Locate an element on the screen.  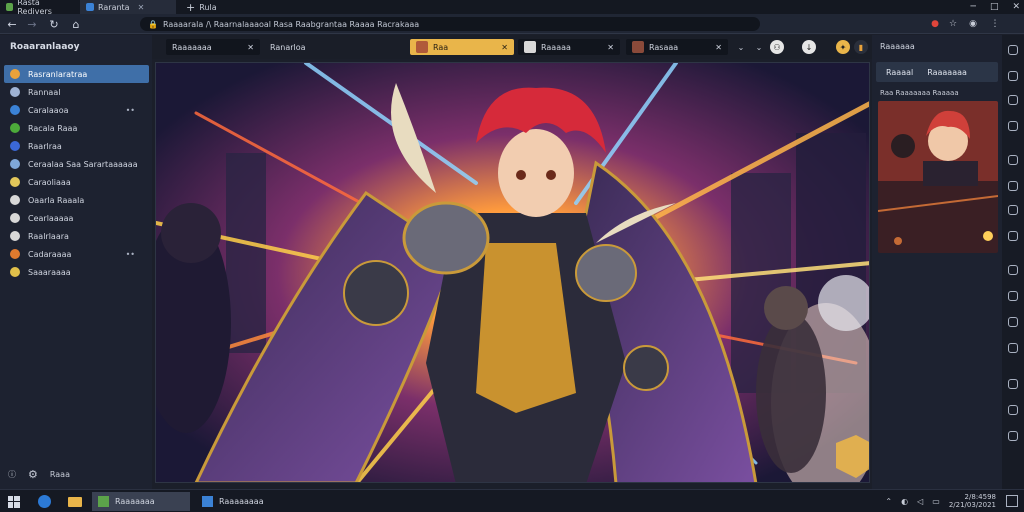
bookmark-icon: ☆ is located at coordinates (953, 24).